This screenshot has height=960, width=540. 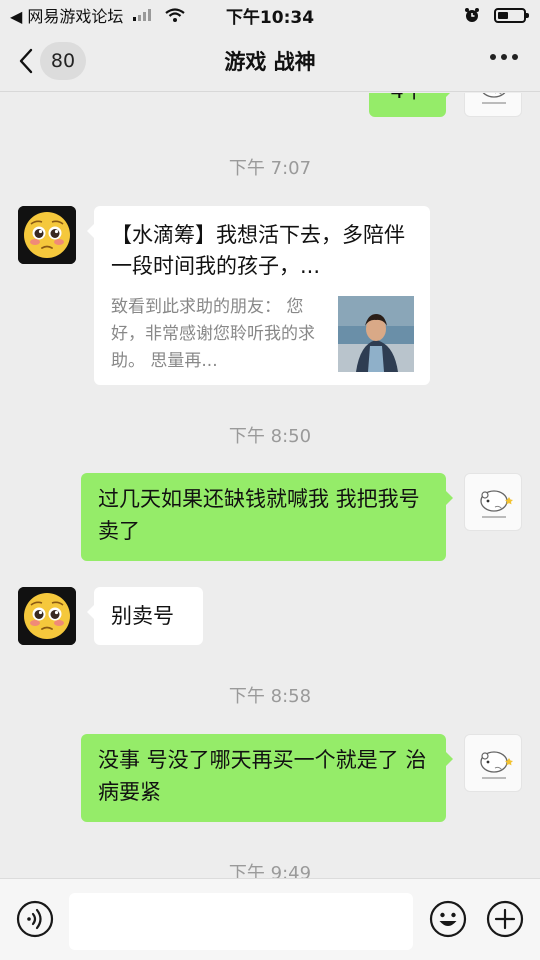 What do you see at coordinates (270, 696) in the screenshot?
I see `timestamp: 下午 8:58` at bounding box center [270, 696].